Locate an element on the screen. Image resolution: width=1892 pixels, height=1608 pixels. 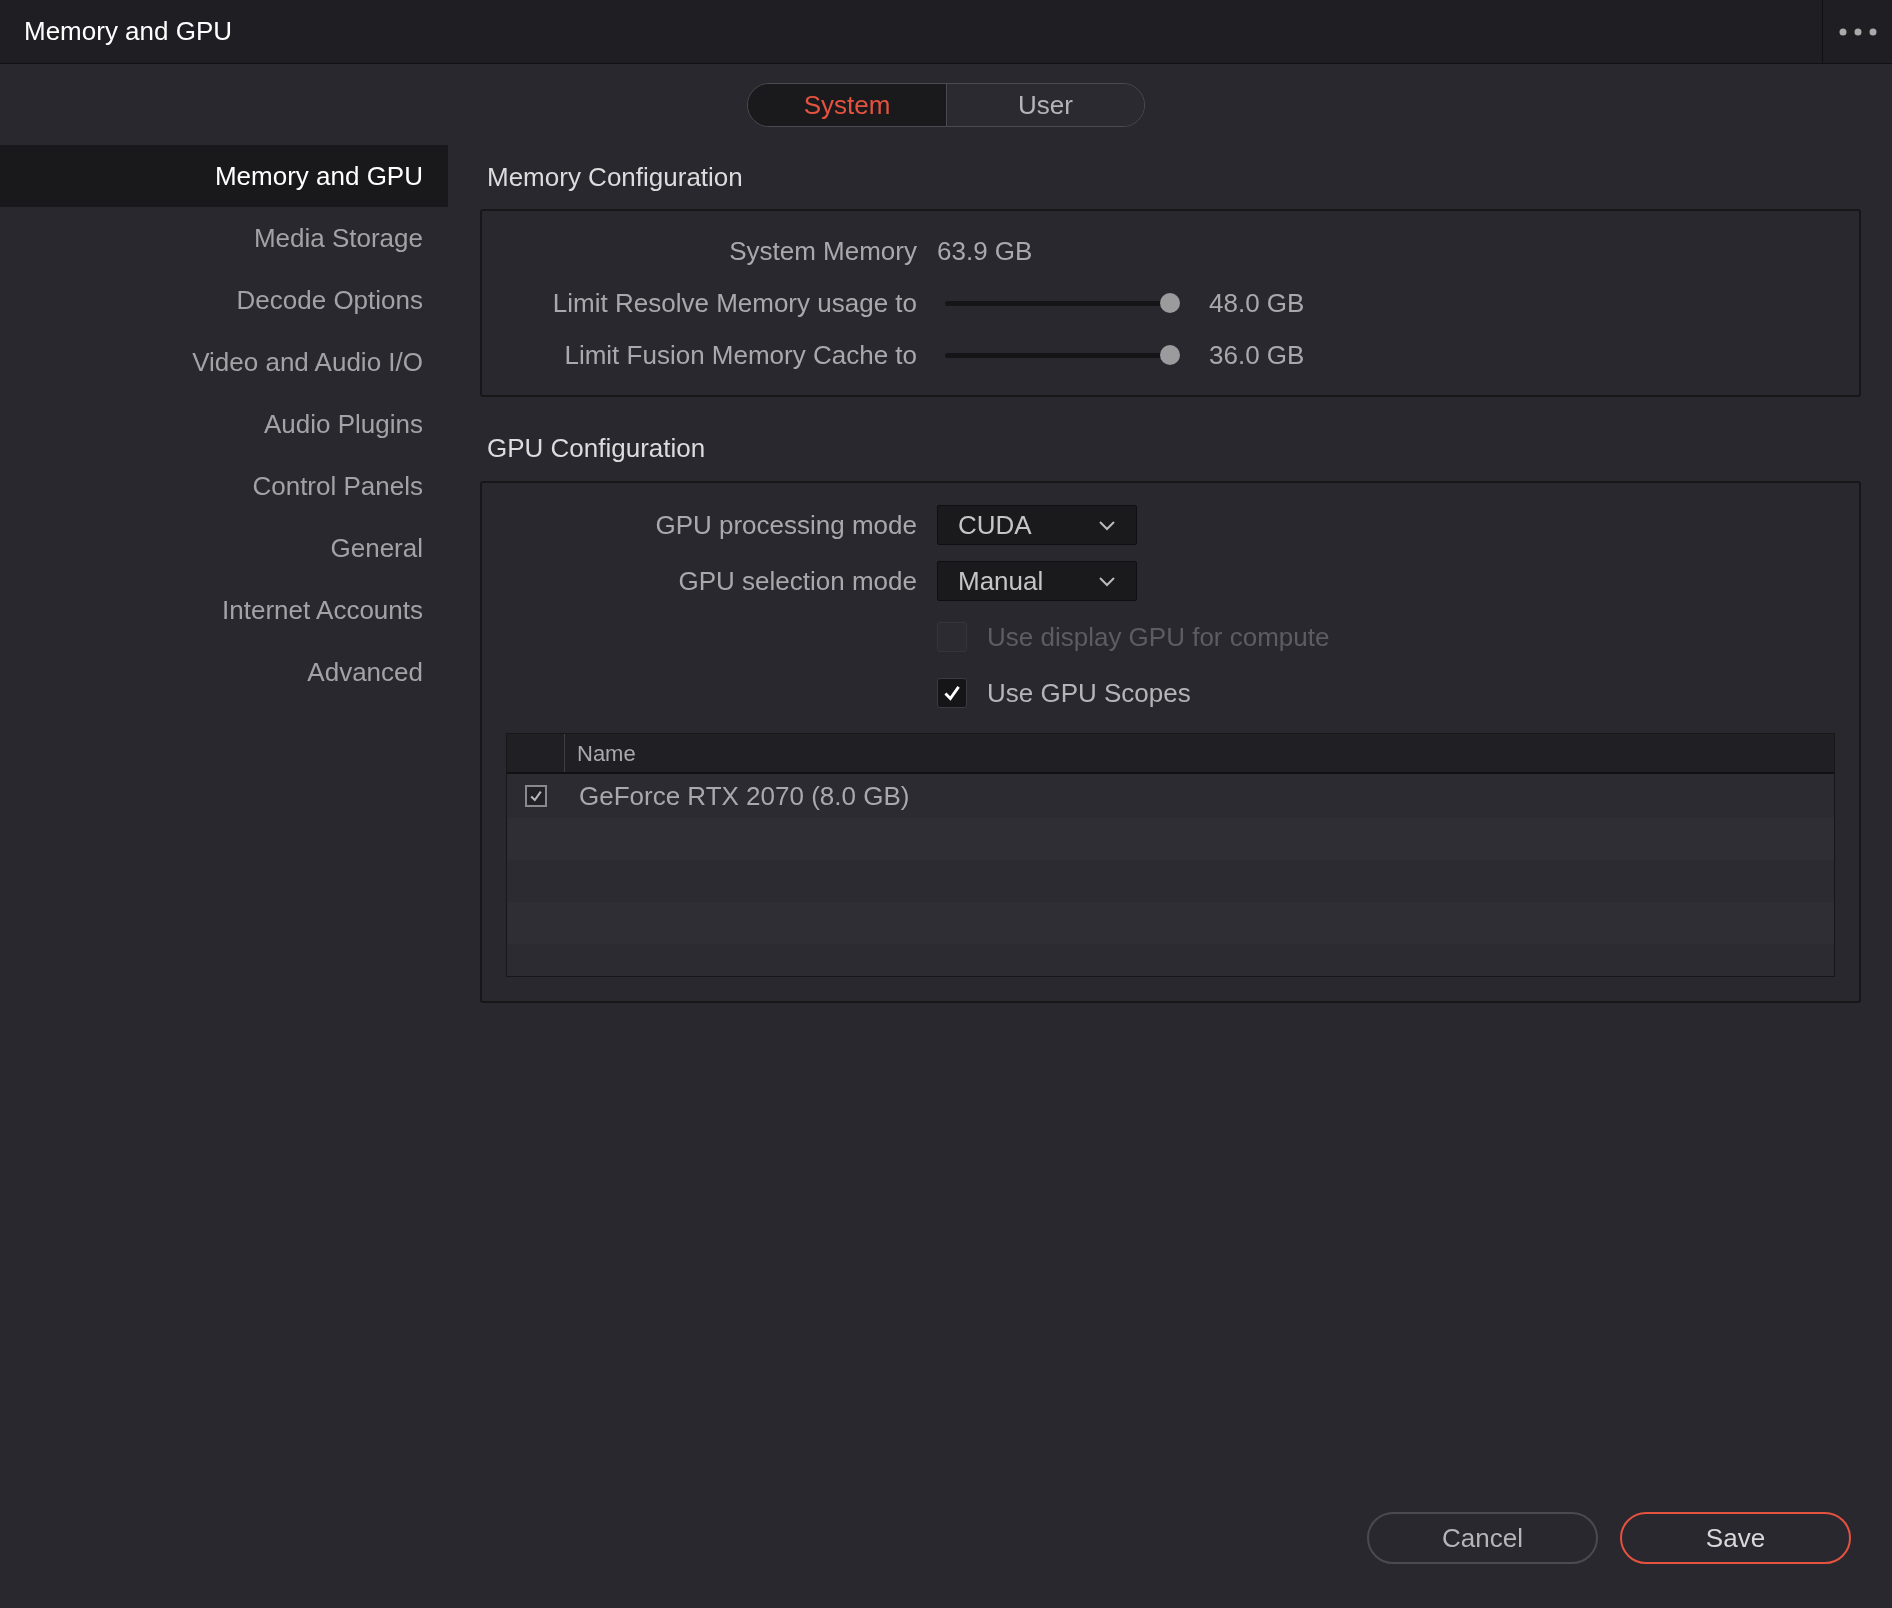
tab: User is located at coordinates (1045, 105).